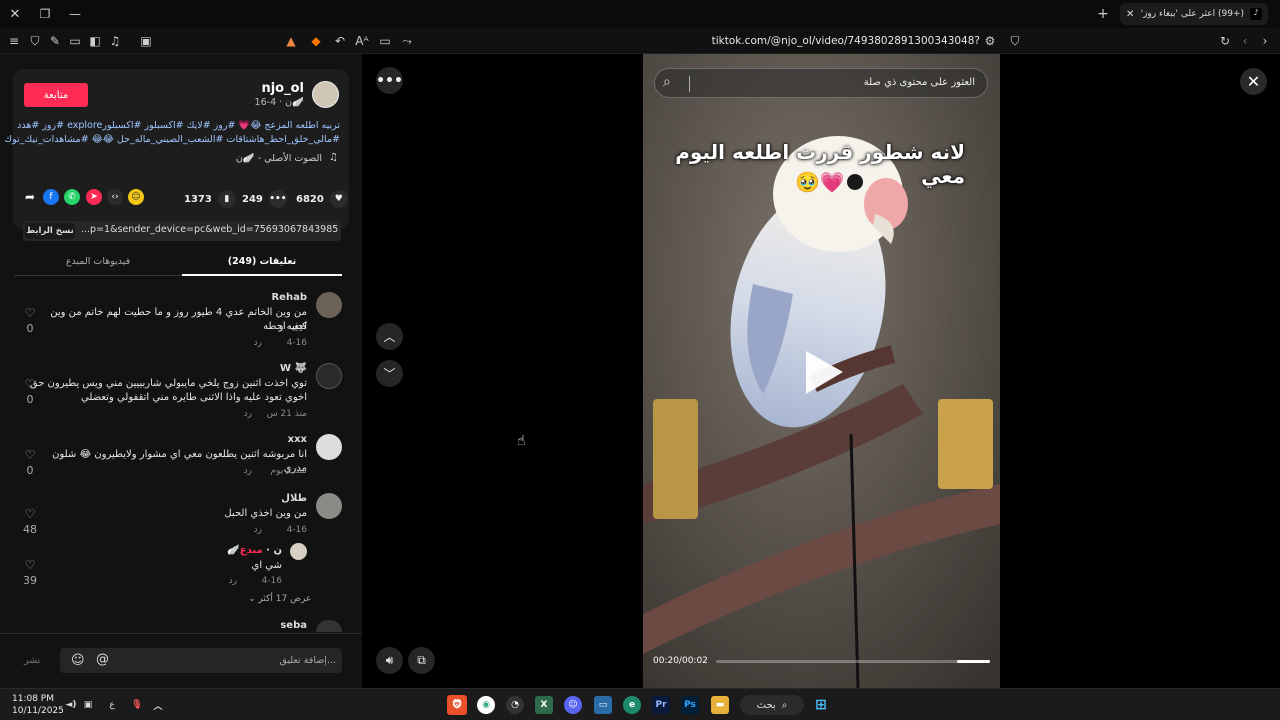 This screenshot has height=720, width=1280. I want to click on restore-icon: ❐, so click(45, 14).